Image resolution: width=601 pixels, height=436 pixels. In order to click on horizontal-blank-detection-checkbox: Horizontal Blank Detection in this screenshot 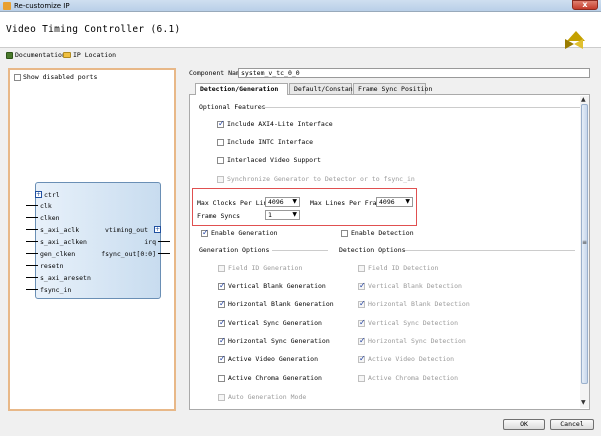, I will do `click(414, 303)`.